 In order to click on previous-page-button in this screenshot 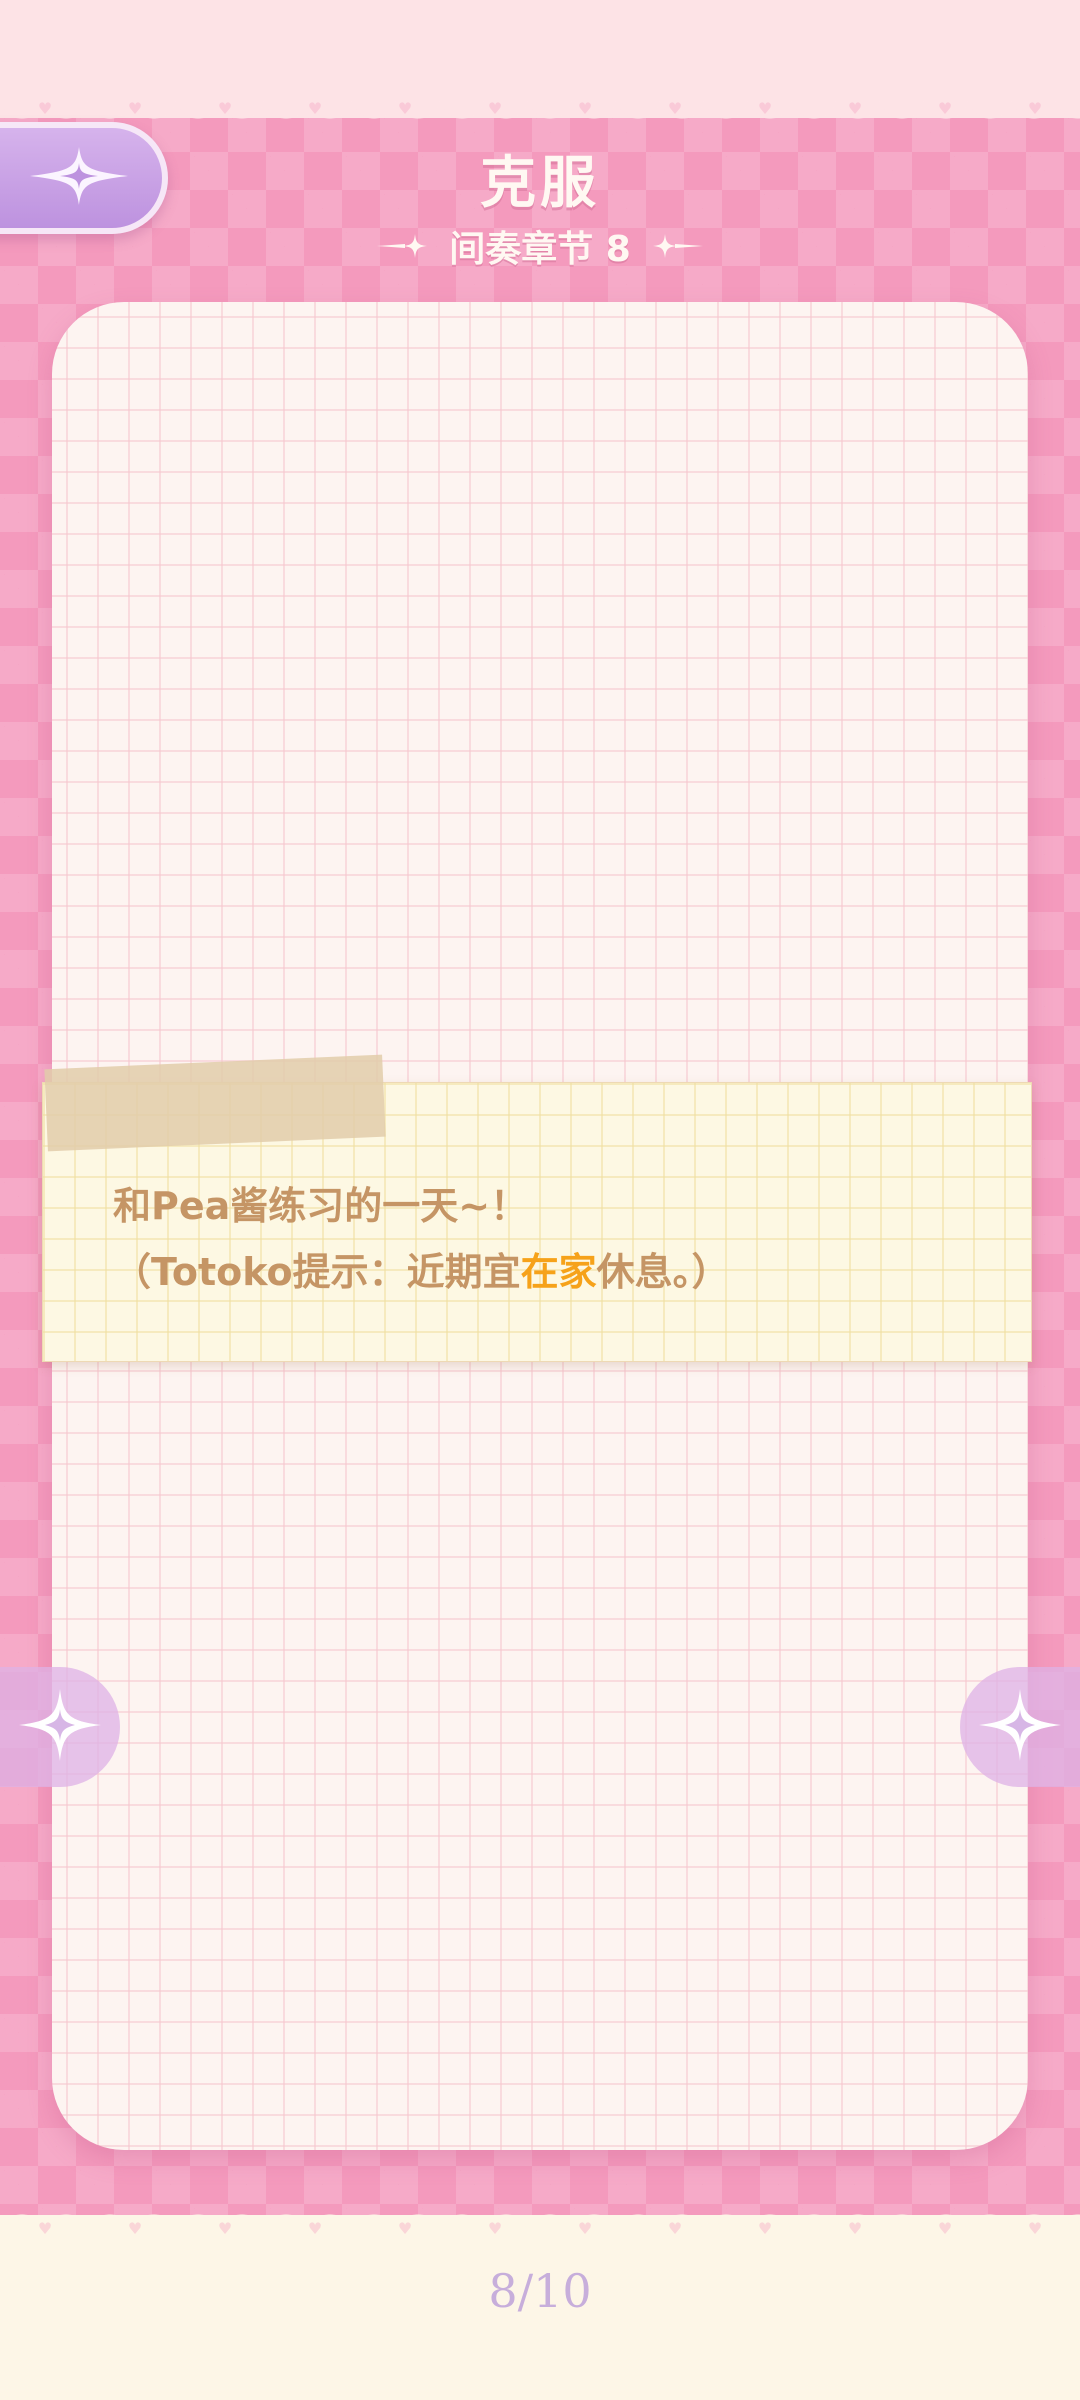, I will do `click(60, 1727)`.